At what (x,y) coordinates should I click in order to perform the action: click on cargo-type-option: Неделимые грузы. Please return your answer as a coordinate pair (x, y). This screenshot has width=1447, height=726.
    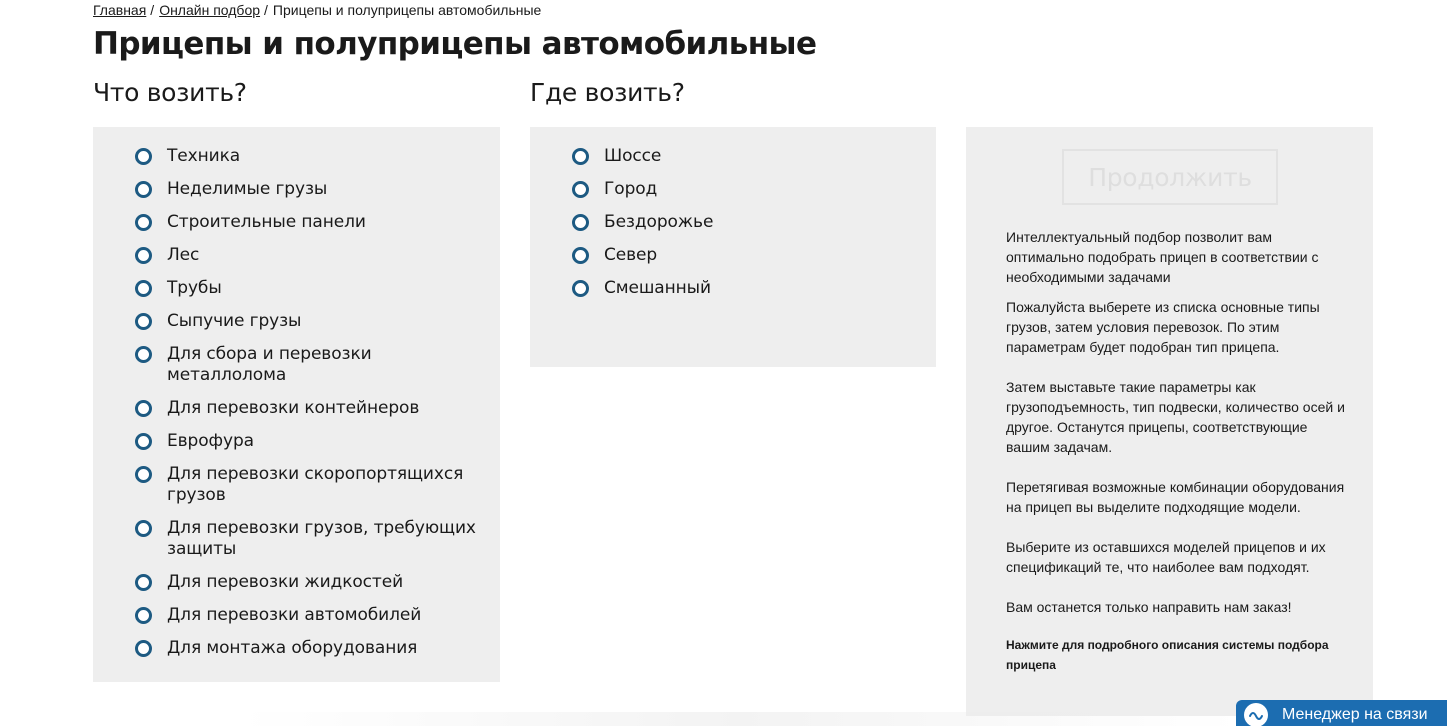
    Looking at the image, I should click on (310, 189).